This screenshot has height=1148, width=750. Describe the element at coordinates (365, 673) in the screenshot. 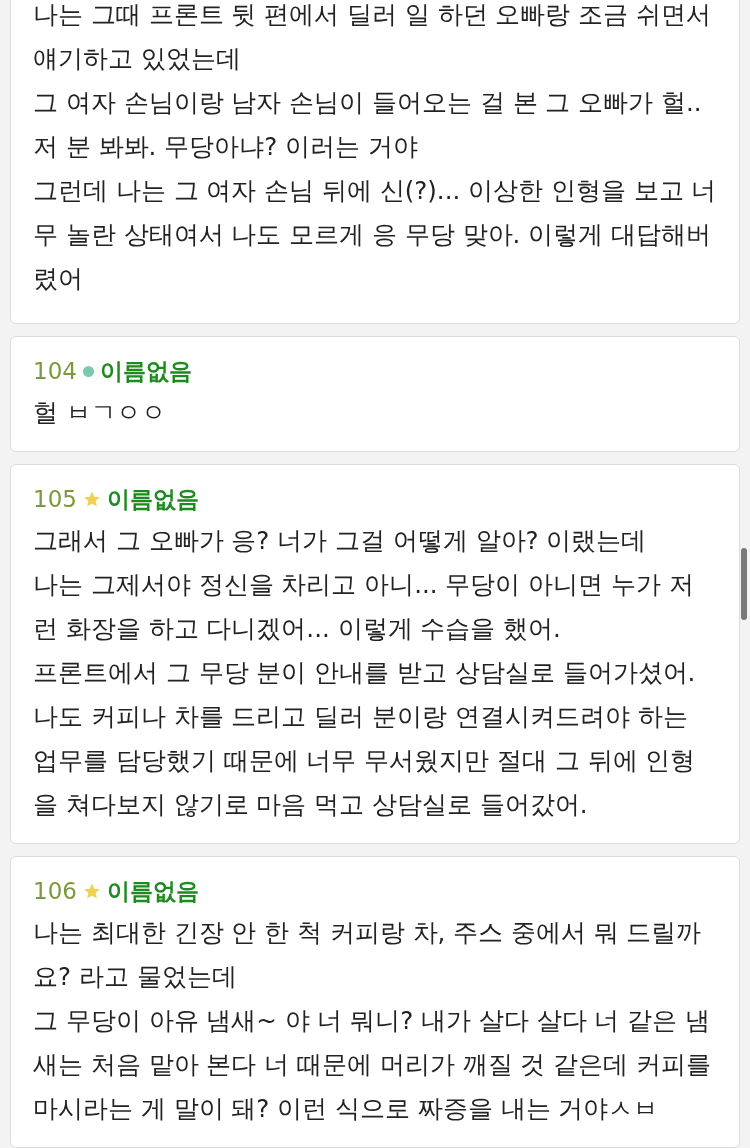

I see `post-text: 프론트에서 그 무당 분이 안내를 받고 상담실로 들어가셨어.` at that location.